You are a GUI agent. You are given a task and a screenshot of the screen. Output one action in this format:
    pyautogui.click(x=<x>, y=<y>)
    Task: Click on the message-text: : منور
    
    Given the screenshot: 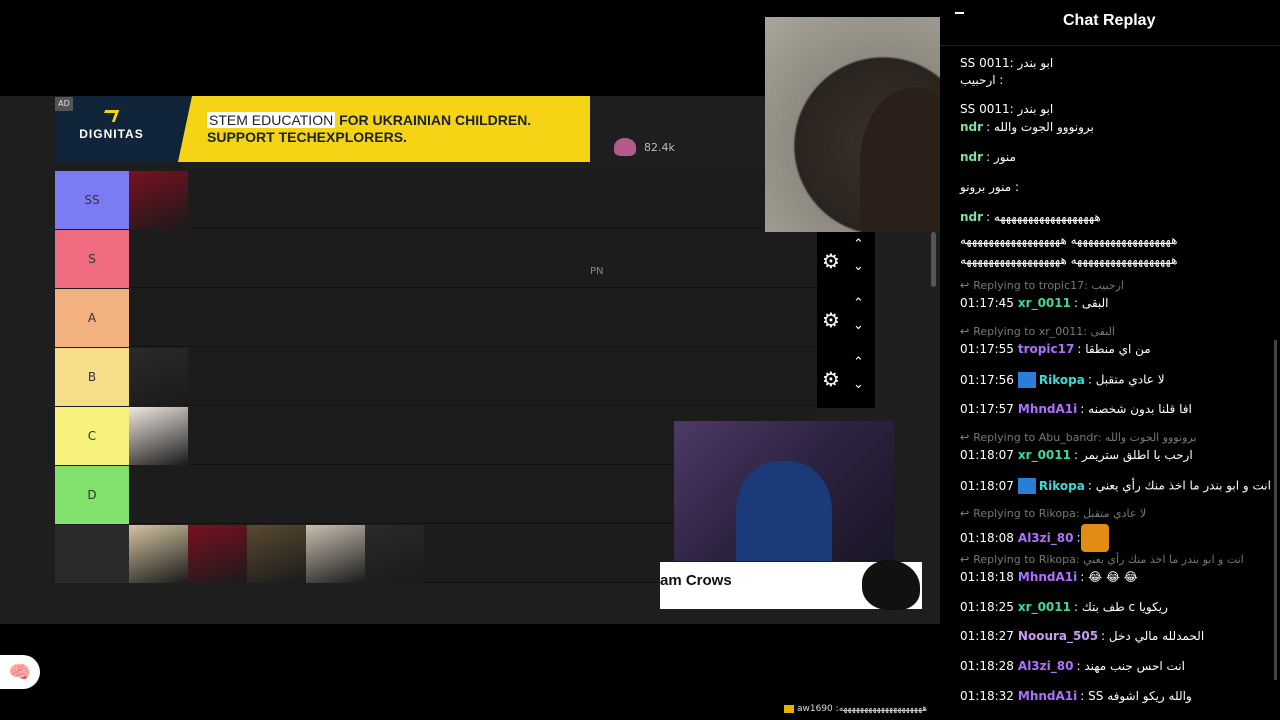 What is the action you would take?
    pyautogui.click(x=1001, y=157)
    